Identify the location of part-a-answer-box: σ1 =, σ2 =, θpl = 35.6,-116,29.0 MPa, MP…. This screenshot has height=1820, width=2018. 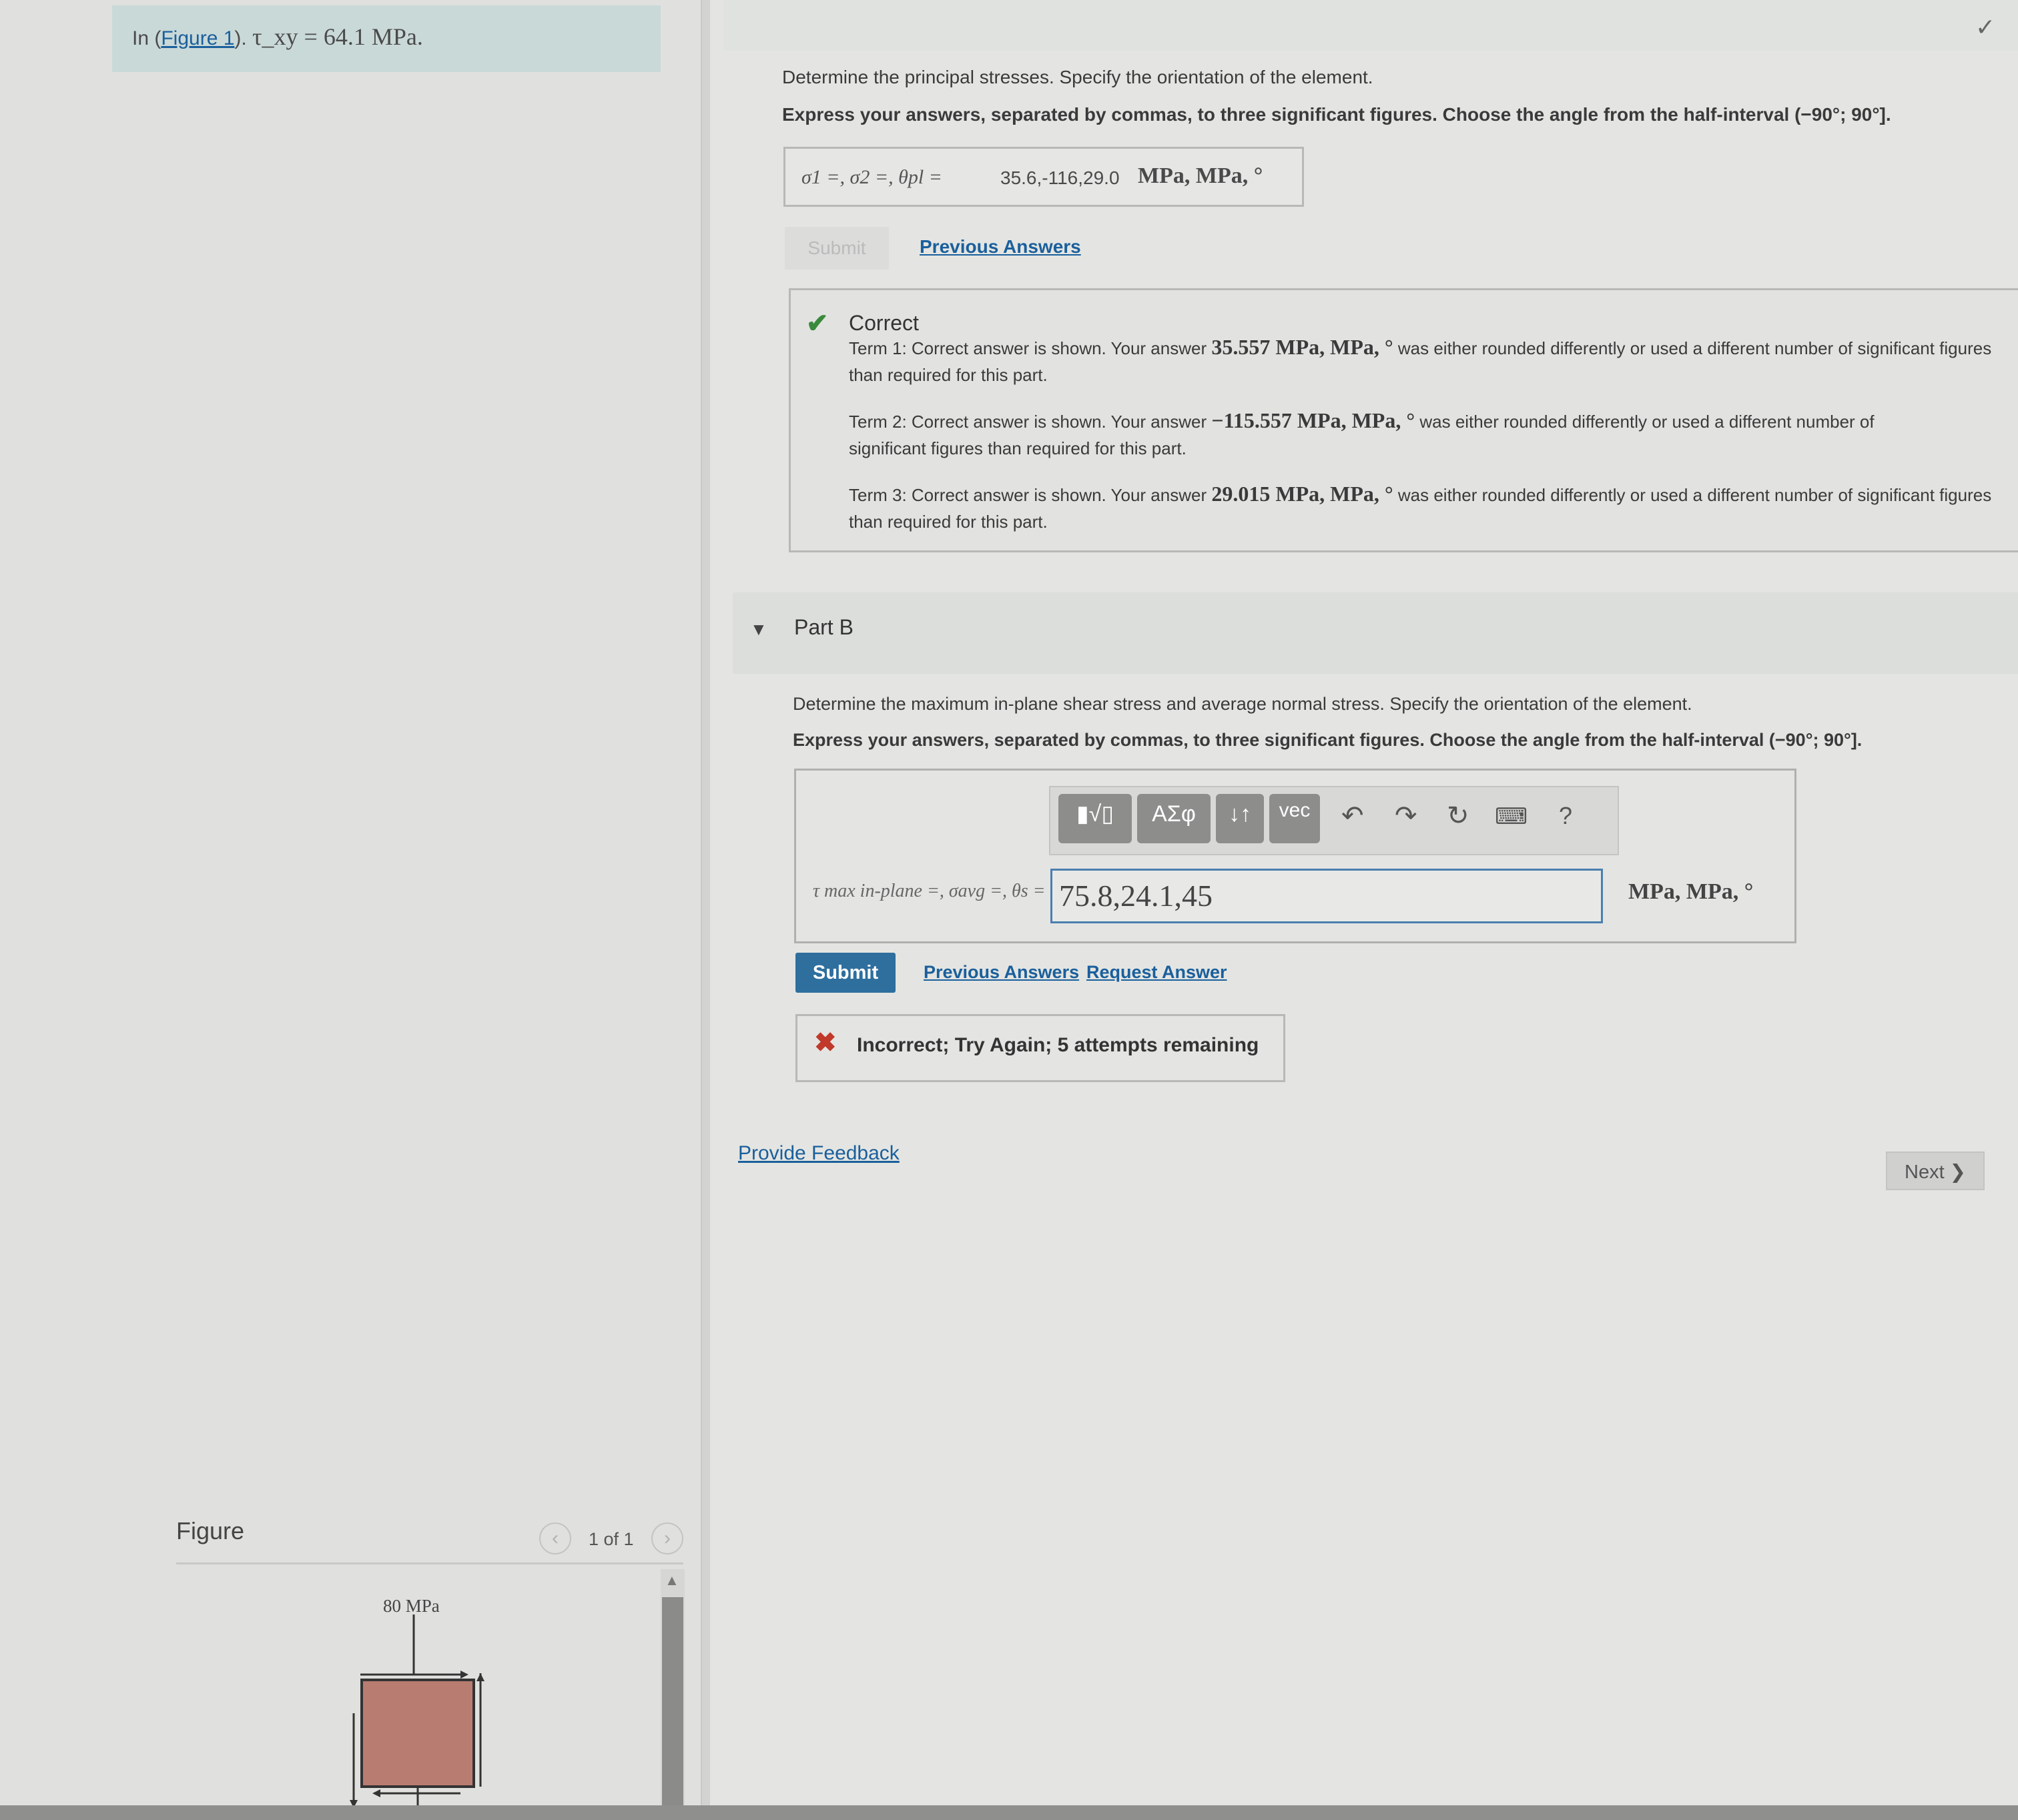
(1043, 177).